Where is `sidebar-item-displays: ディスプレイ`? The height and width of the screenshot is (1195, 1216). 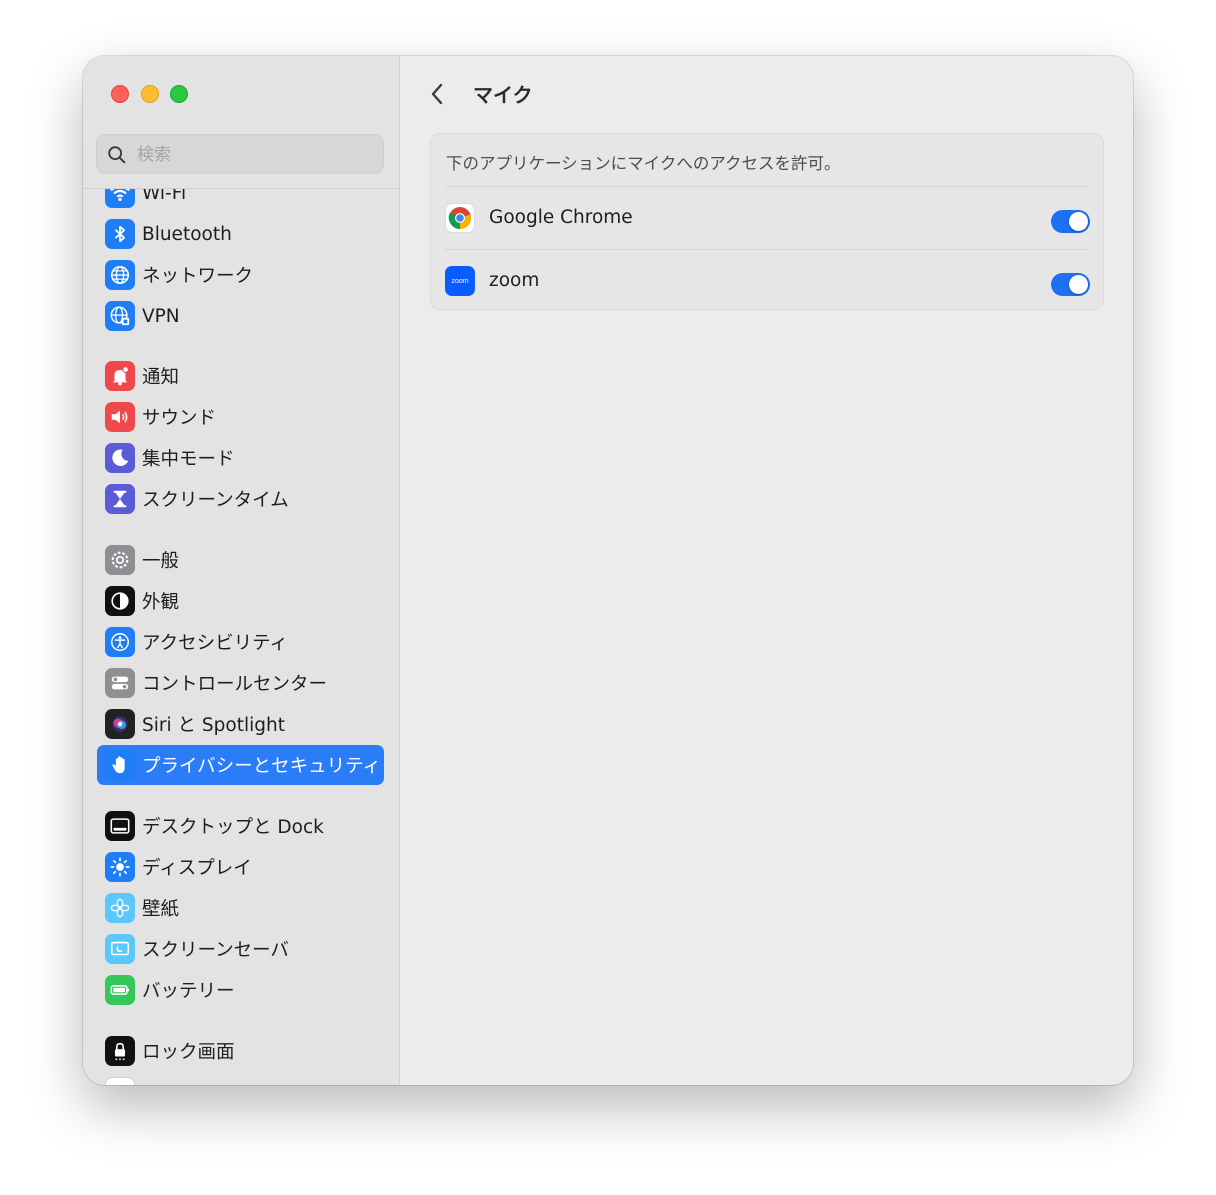
sidebar-item-displays: ディスプレイ is located at coordinates (240, 867).